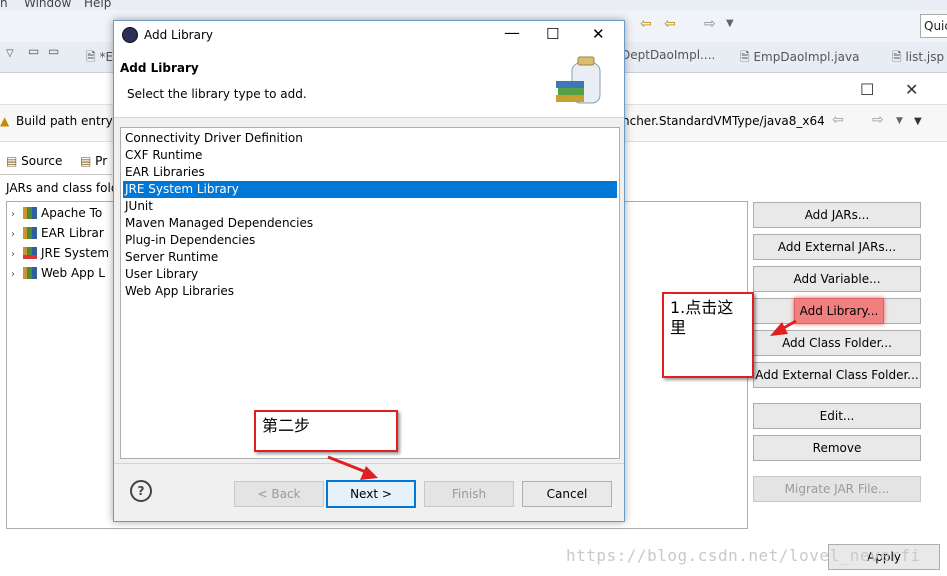 This screenshot has width=947, height=576. I want to click on dialog-header-subtitle: Select the library type to add., so click(217, 94).